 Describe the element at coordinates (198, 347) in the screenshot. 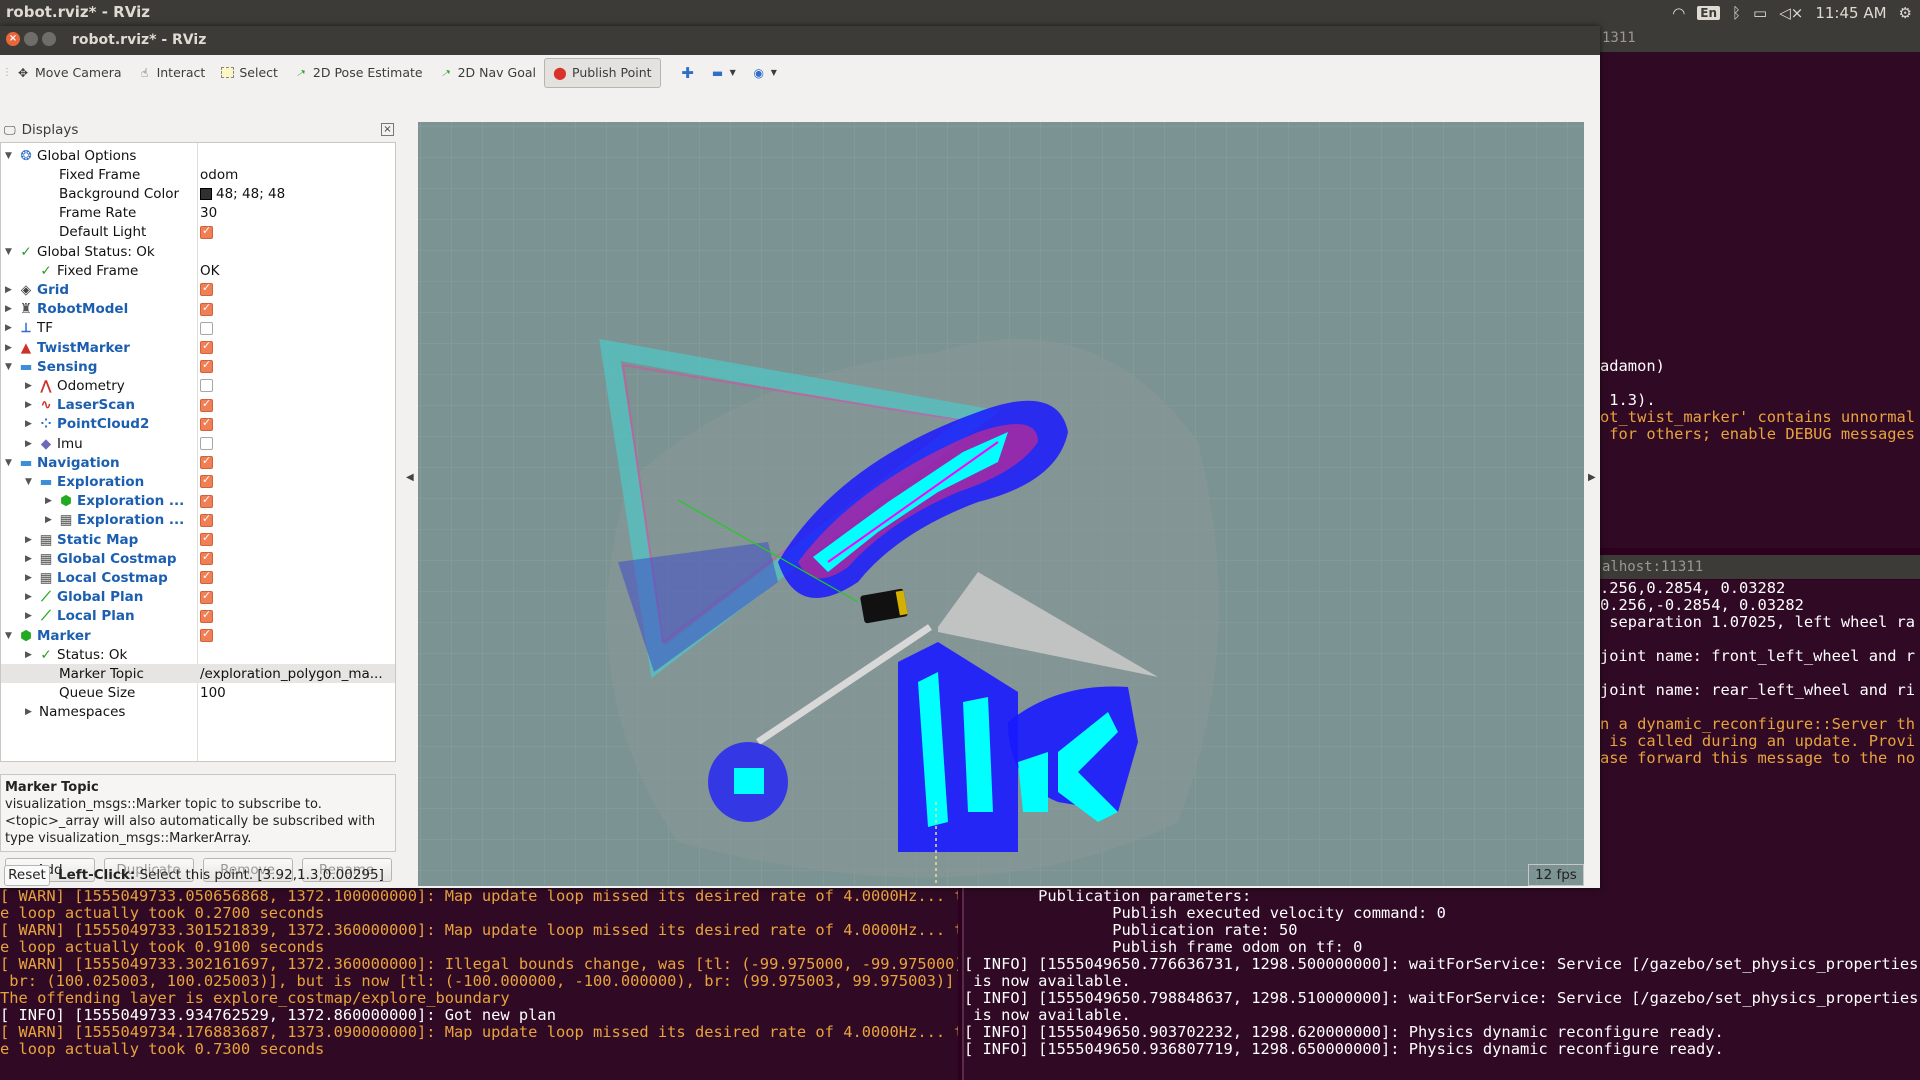

I see `tree-row: ▶ ▲ TwistMarker` at that location.